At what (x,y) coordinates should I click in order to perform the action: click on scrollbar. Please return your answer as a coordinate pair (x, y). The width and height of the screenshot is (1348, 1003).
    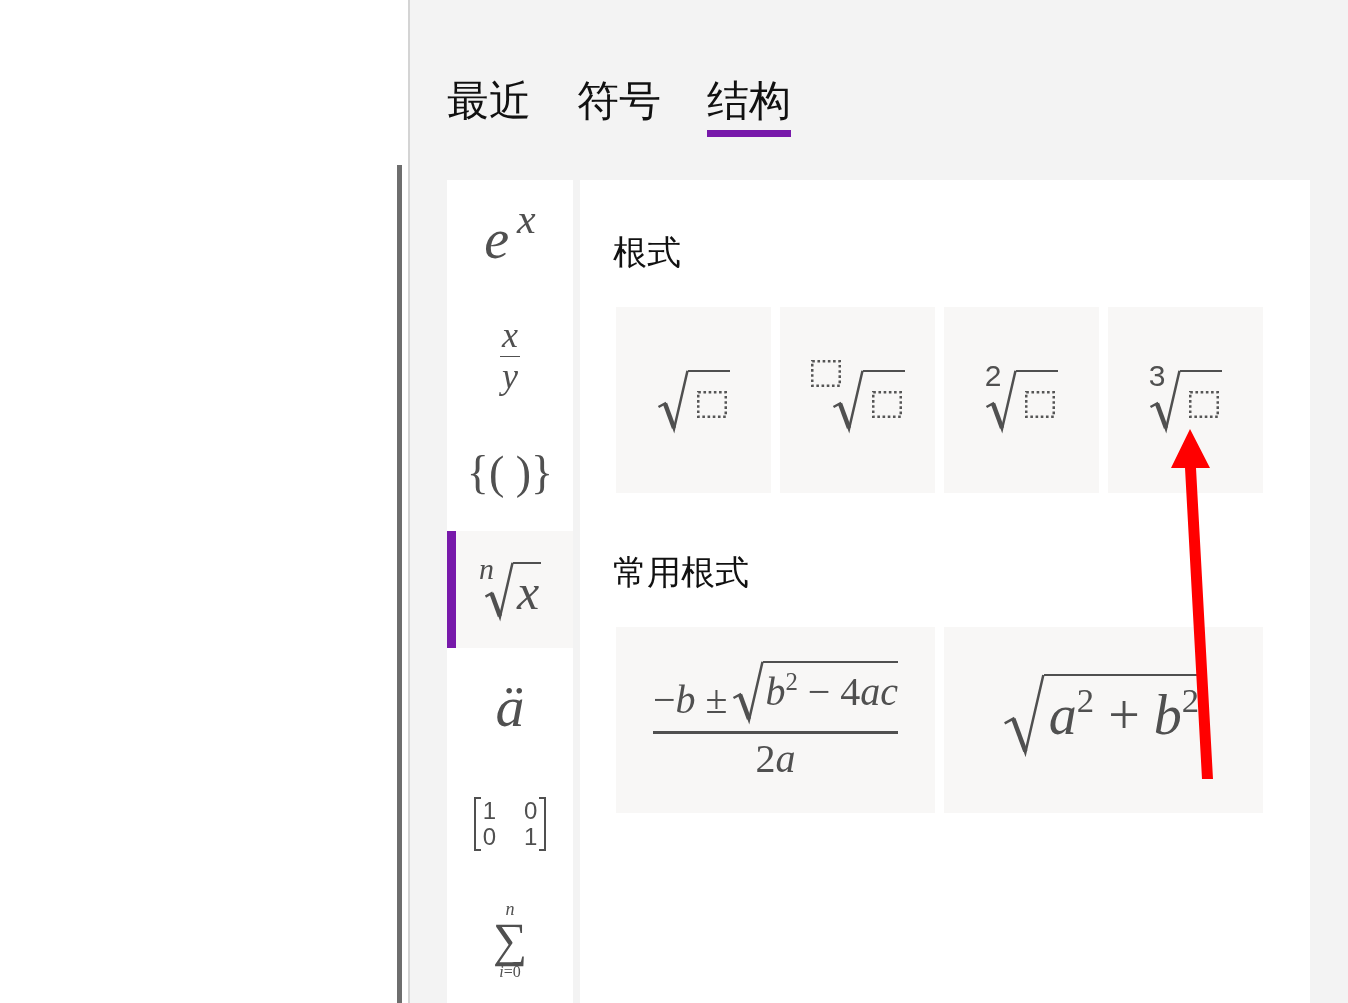
    Looking at the image, I should click on (399, 584).